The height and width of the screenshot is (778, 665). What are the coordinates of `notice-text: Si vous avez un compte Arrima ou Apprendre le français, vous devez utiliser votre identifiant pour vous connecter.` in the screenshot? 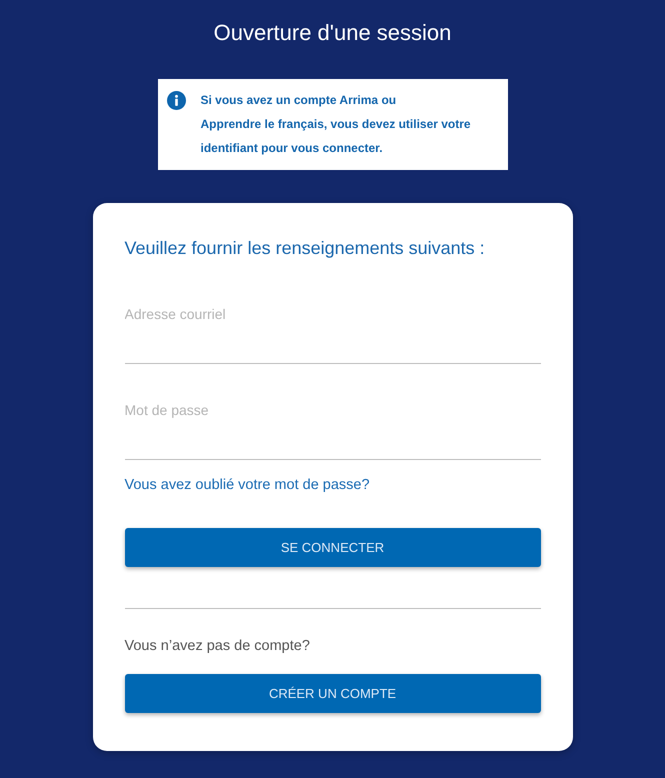 It's located at (336, 124).